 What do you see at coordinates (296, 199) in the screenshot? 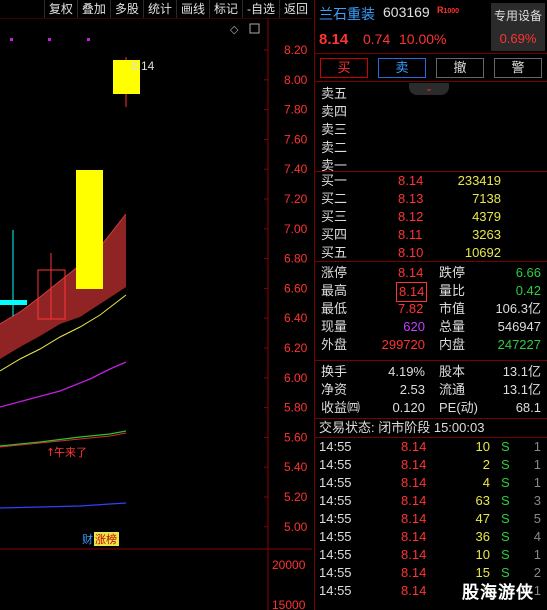
I see `price-tick-label: 7.20` at bounding box center [296, 199].